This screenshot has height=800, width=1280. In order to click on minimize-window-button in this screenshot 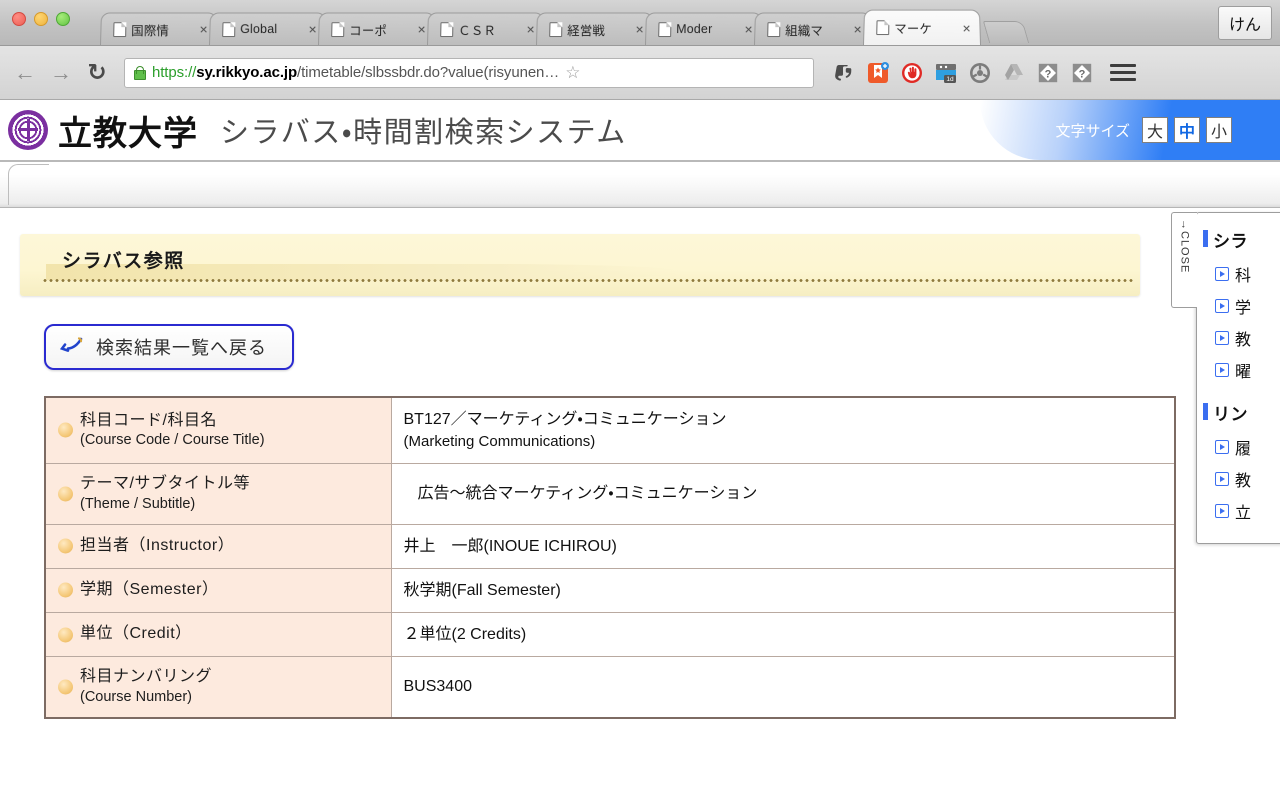, I will do `click(41, 19)`.